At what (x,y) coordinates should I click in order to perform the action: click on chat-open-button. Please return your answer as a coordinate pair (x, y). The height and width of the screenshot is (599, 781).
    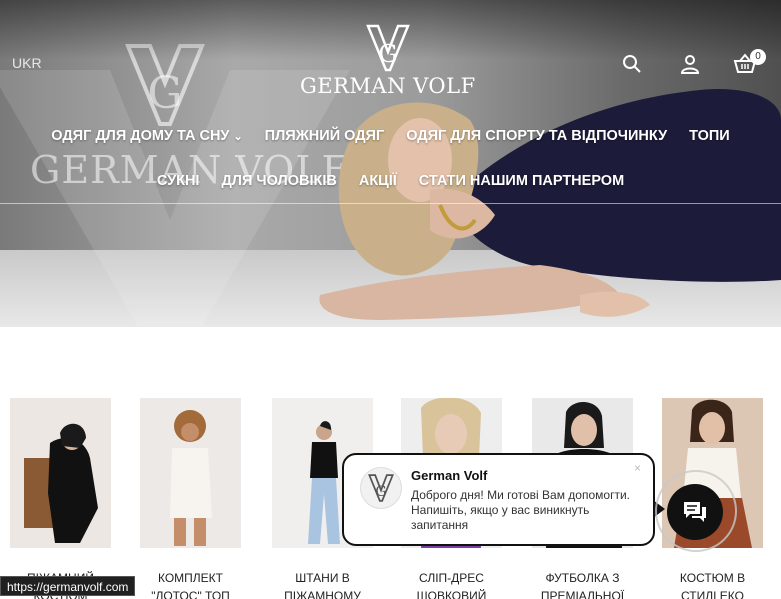
    Looking at the image, I should click on (695, 512).